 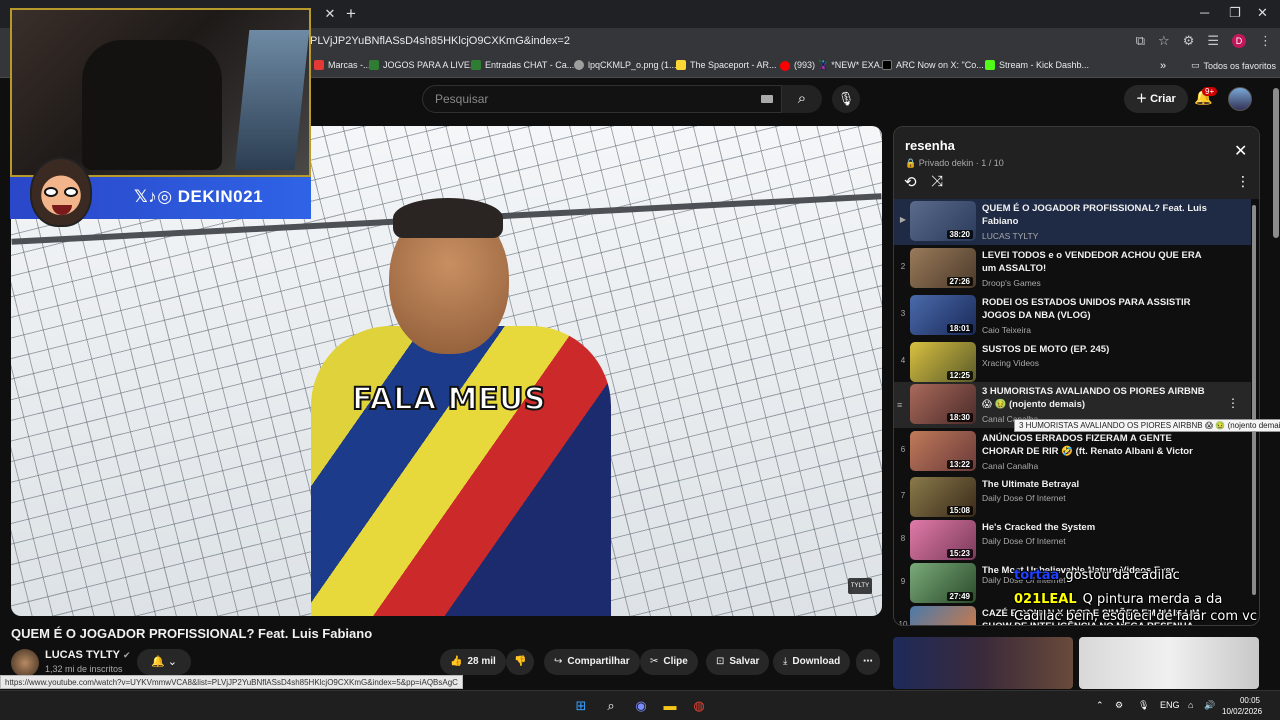 I want to click on chrome-icon: ◍, so click(x=699, y=706).